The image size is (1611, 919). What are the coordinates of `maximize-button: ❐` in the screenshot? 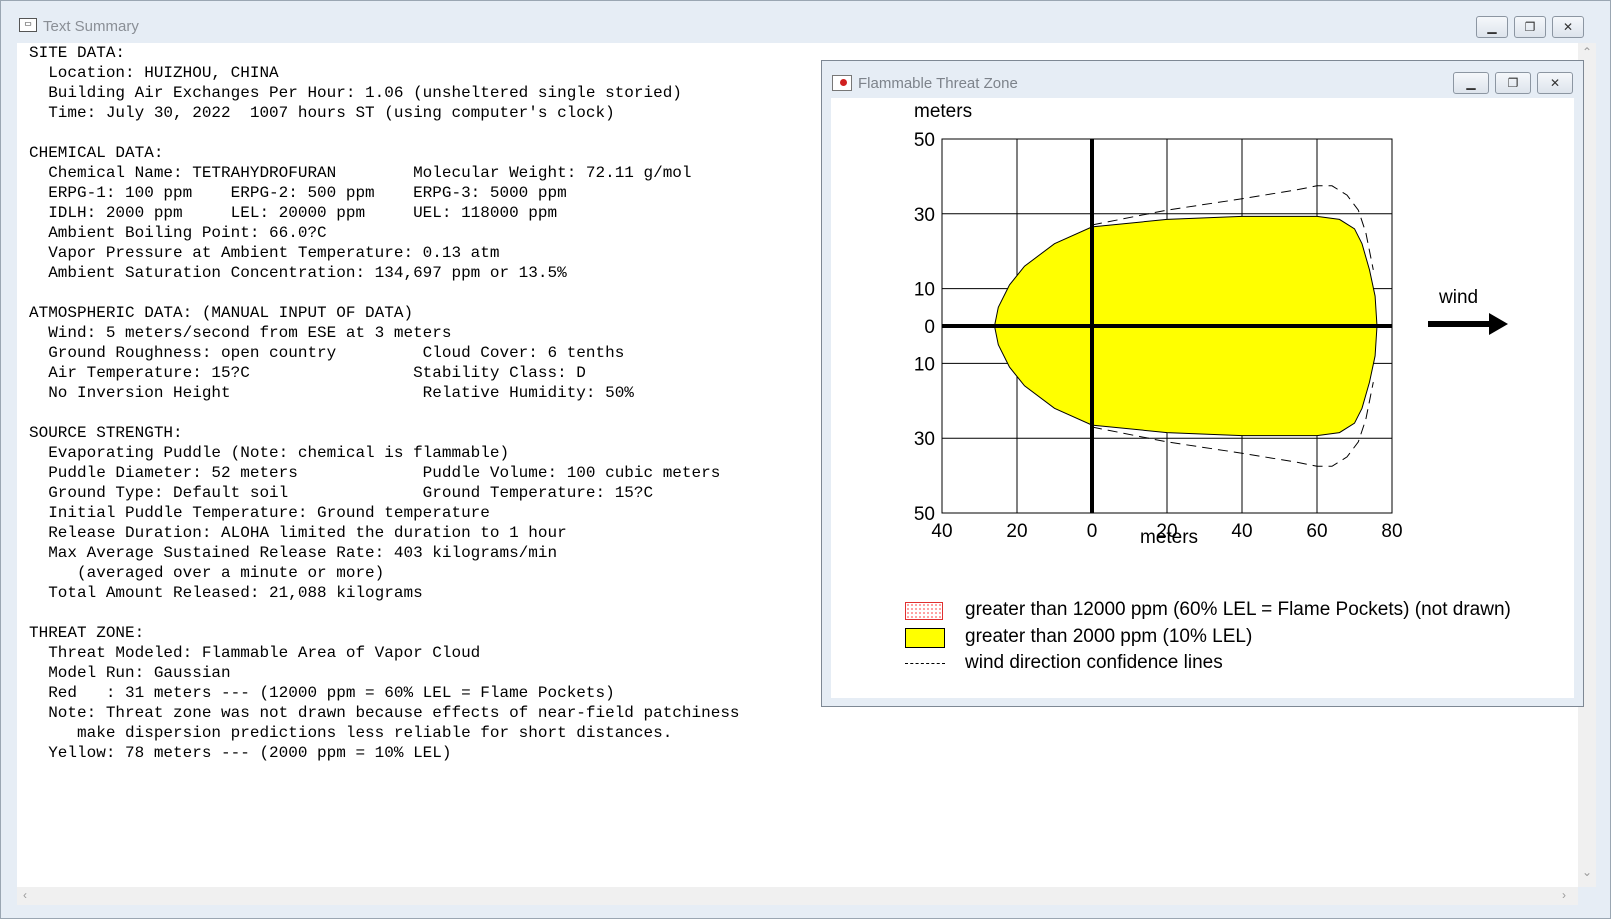 It's located at (1530, 27).